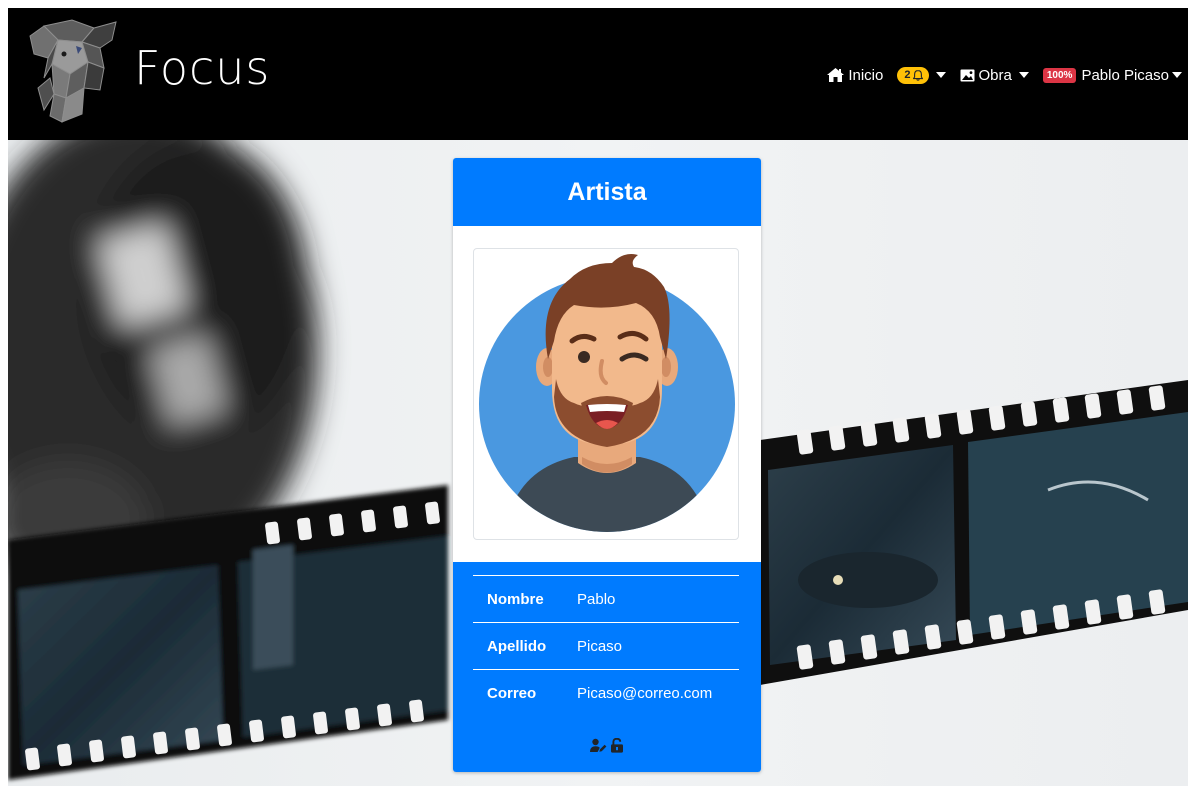  Describe the element at coordinates (598, 745) in the screenshot. I see `user-edit-icon` at that location.